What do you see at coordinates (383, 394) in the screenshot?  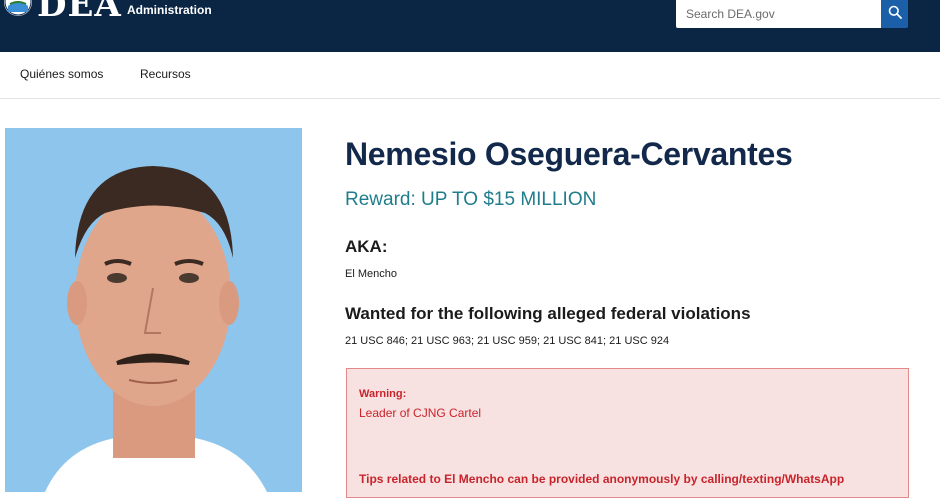 I see `warning-label: Warning:` at bounding box center [383, 394].